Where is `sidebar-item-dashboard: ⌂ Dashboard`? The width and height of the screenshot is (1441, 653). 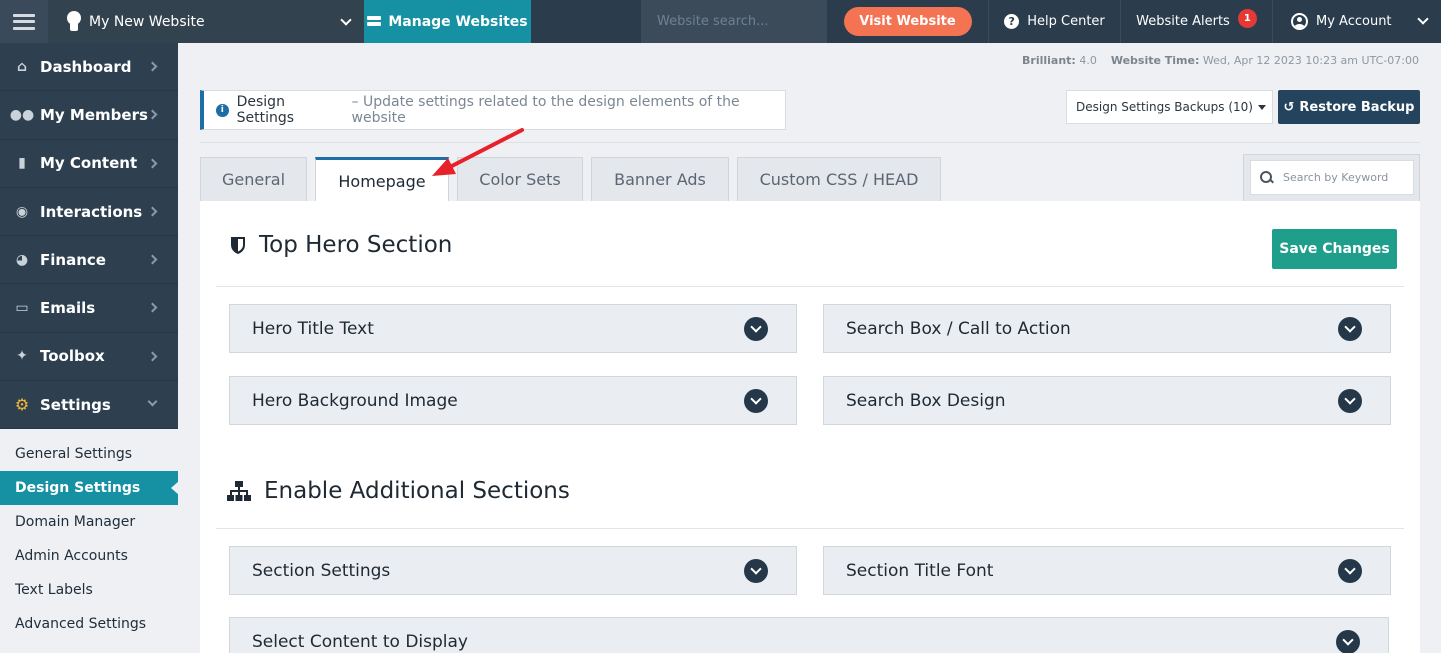 sidebar-item-dashboard: ⌂ Dashboard is located at coordinates (89, 67).